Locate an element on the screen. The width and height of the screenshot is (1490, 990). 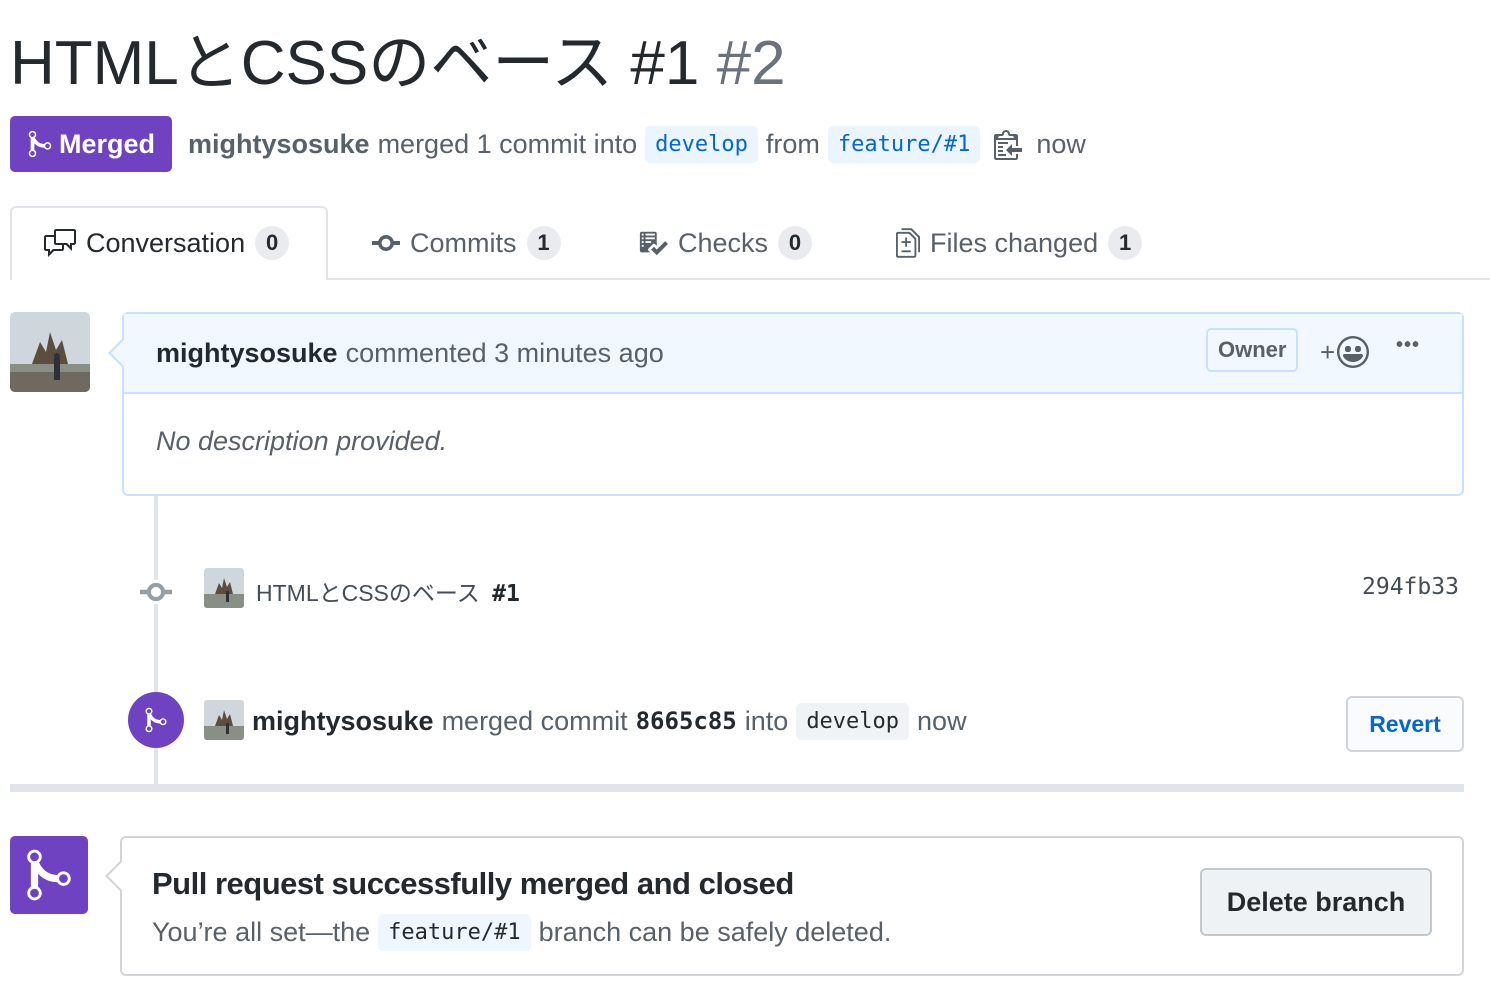
tab-files-changed-label: Files changed is located at coordinates (1014, 242).